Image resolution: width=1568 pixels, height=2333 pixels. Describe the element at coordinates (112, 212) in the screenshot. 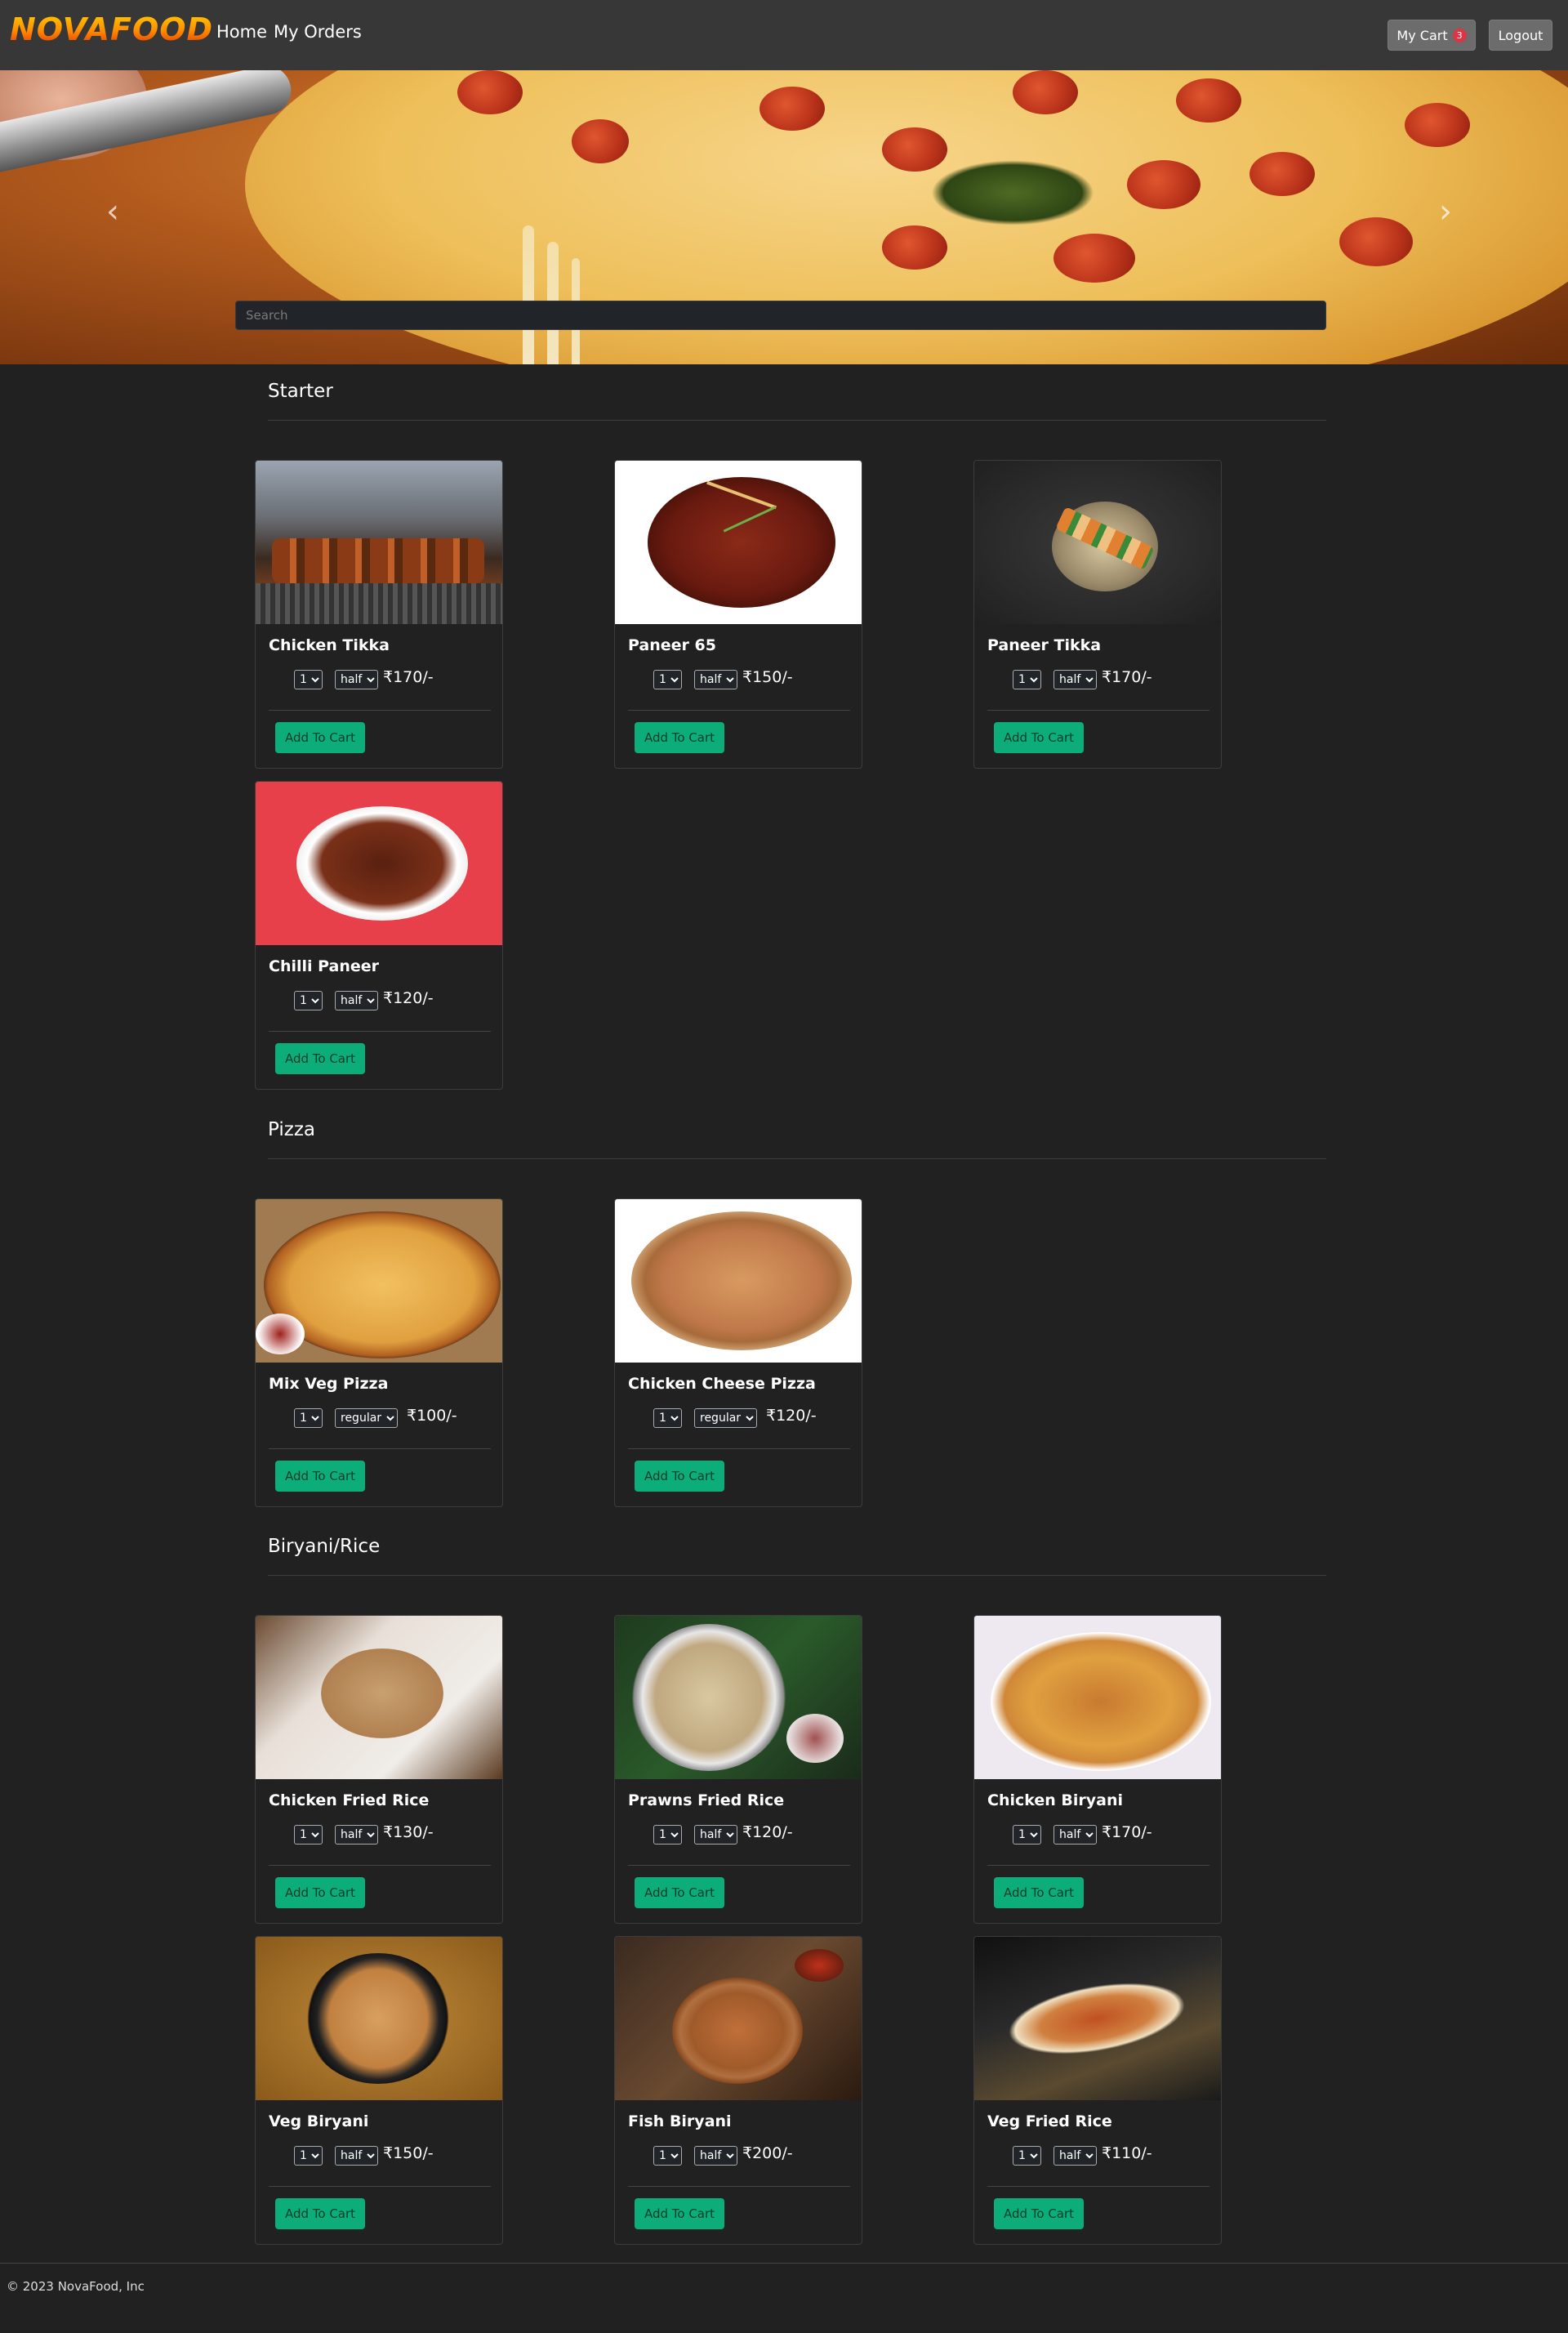

I see `carousel-prev-icon: ‹` at that location.